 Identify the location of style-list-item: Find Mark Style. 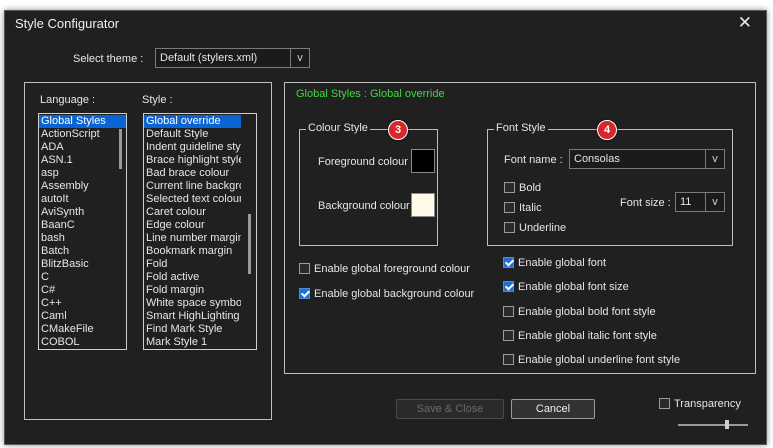
(192, 329).